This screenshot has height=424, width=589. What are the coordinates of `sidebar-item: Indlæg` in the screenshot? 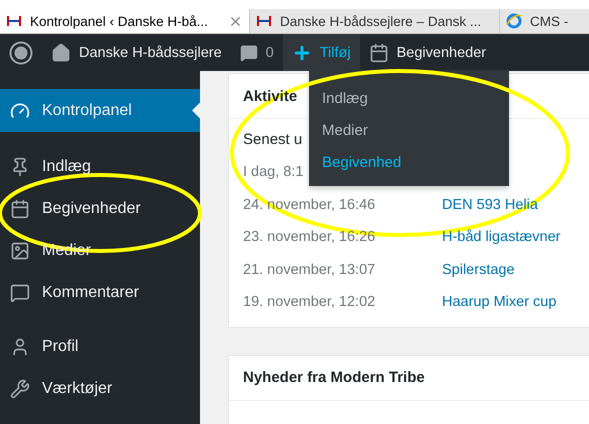 It's located at (100, 167).